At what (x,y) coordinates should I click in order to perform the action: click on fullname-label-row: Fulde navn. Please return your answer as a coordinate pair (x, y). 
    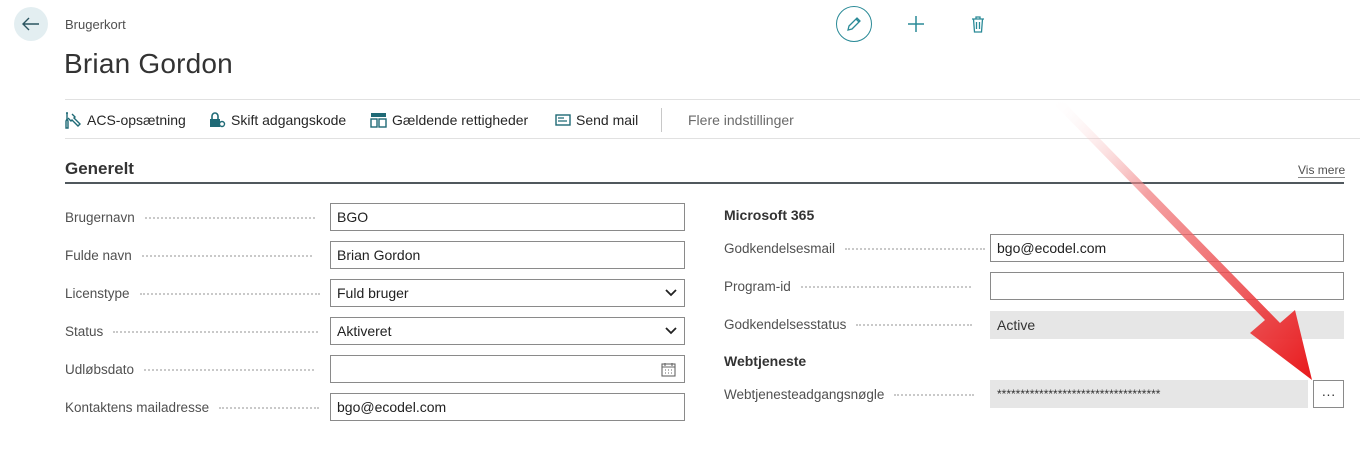
    Looking at the image, I should click on (188, 255).